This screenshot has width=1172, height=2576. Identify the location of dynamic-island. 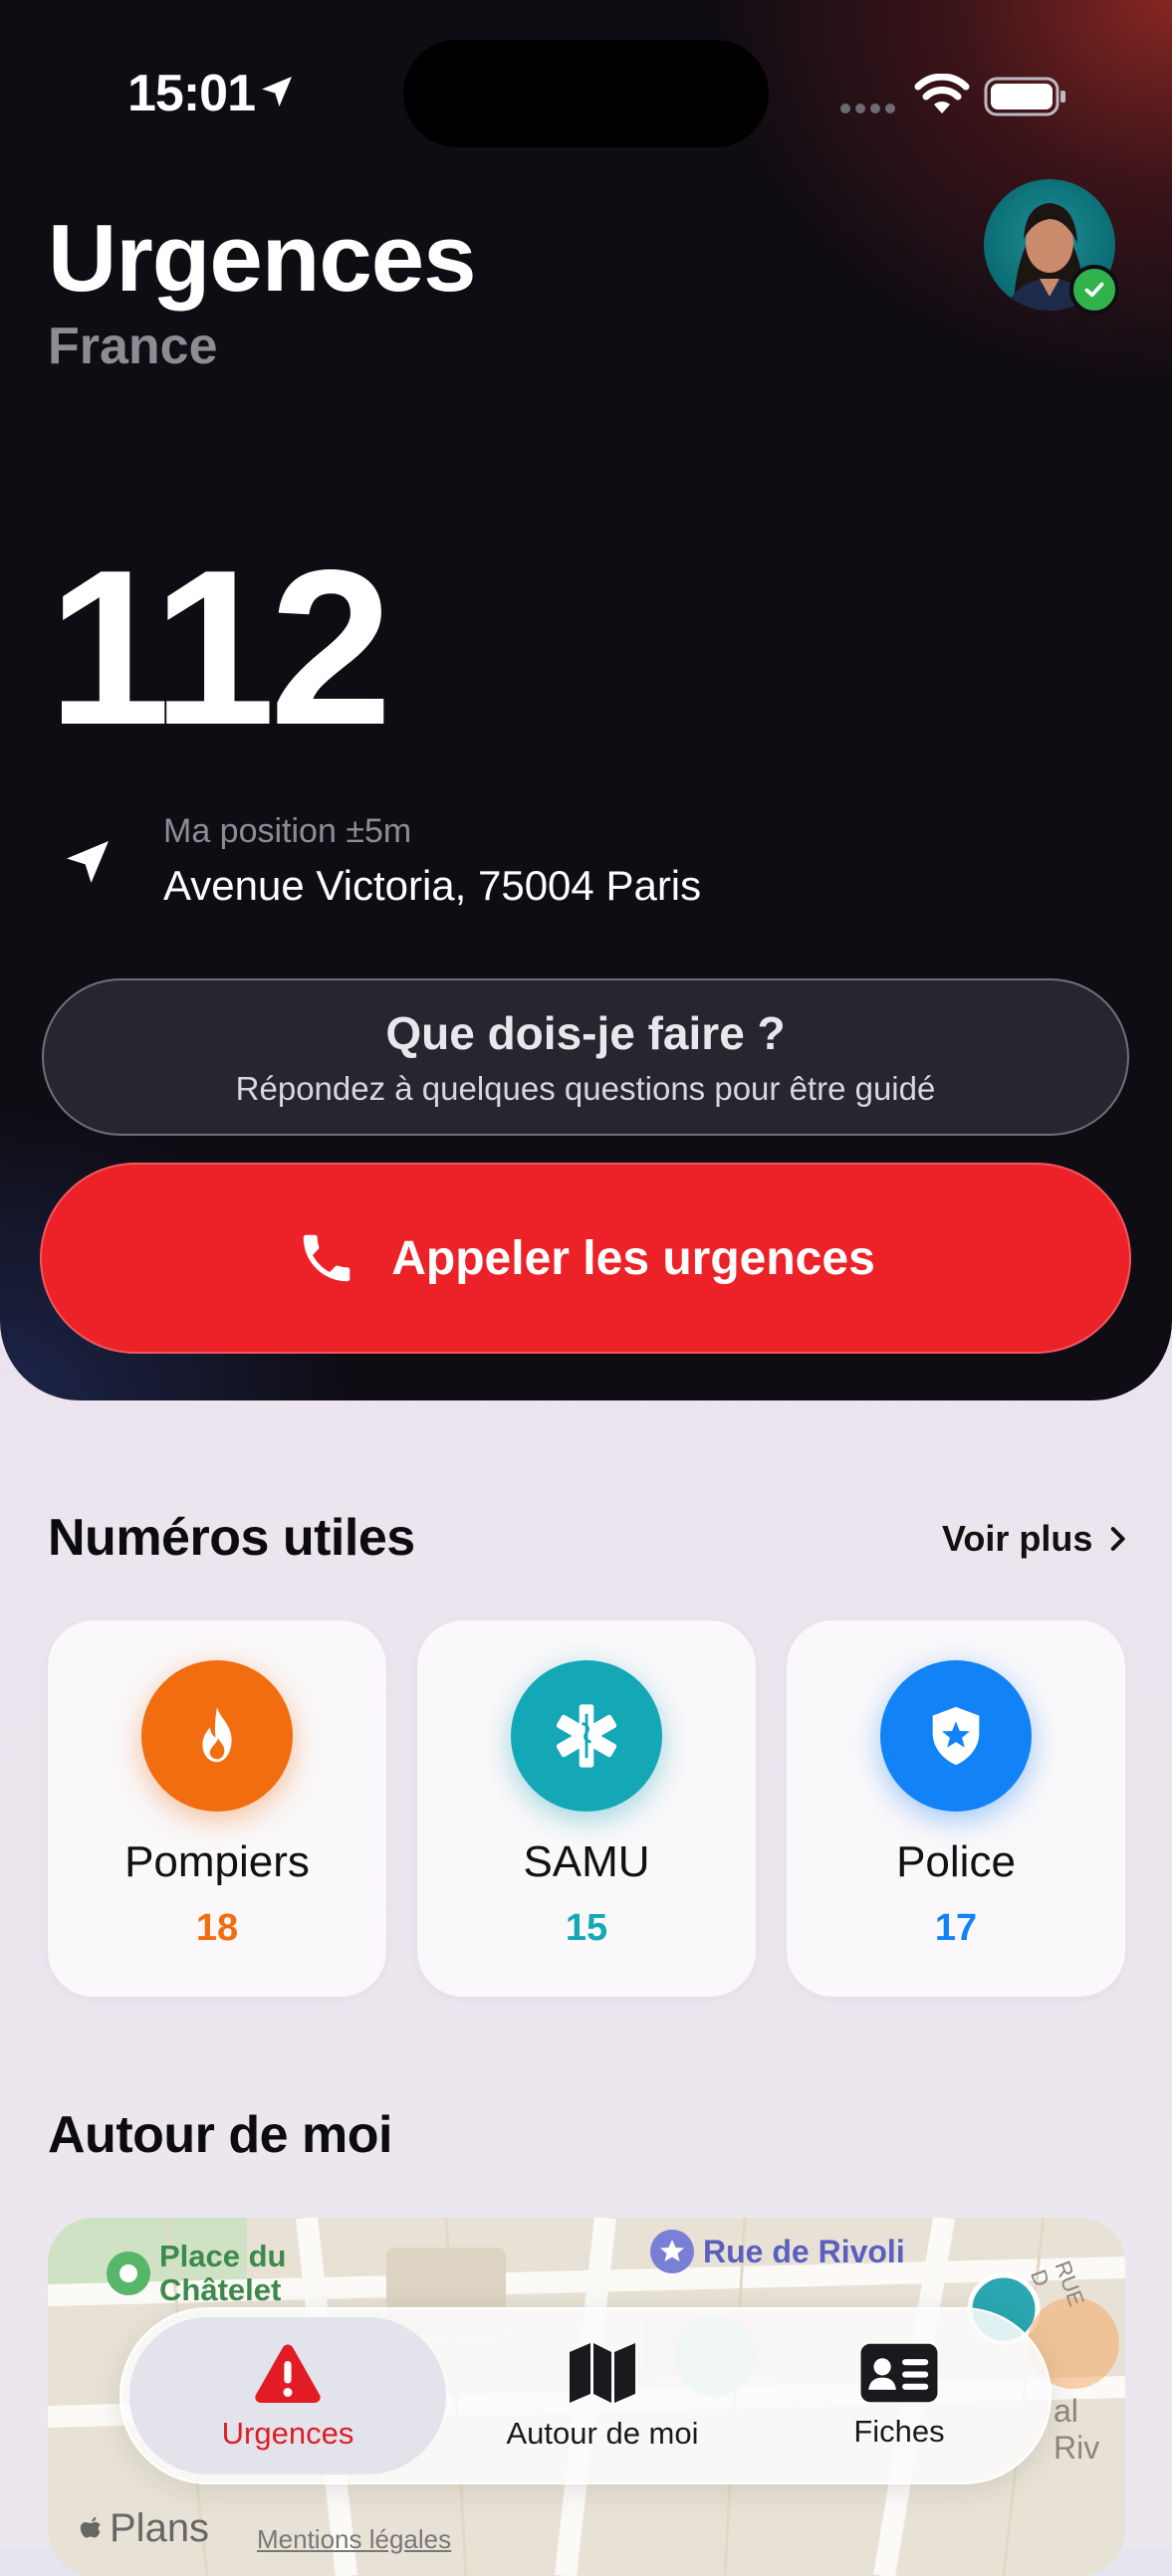
(586, 93).